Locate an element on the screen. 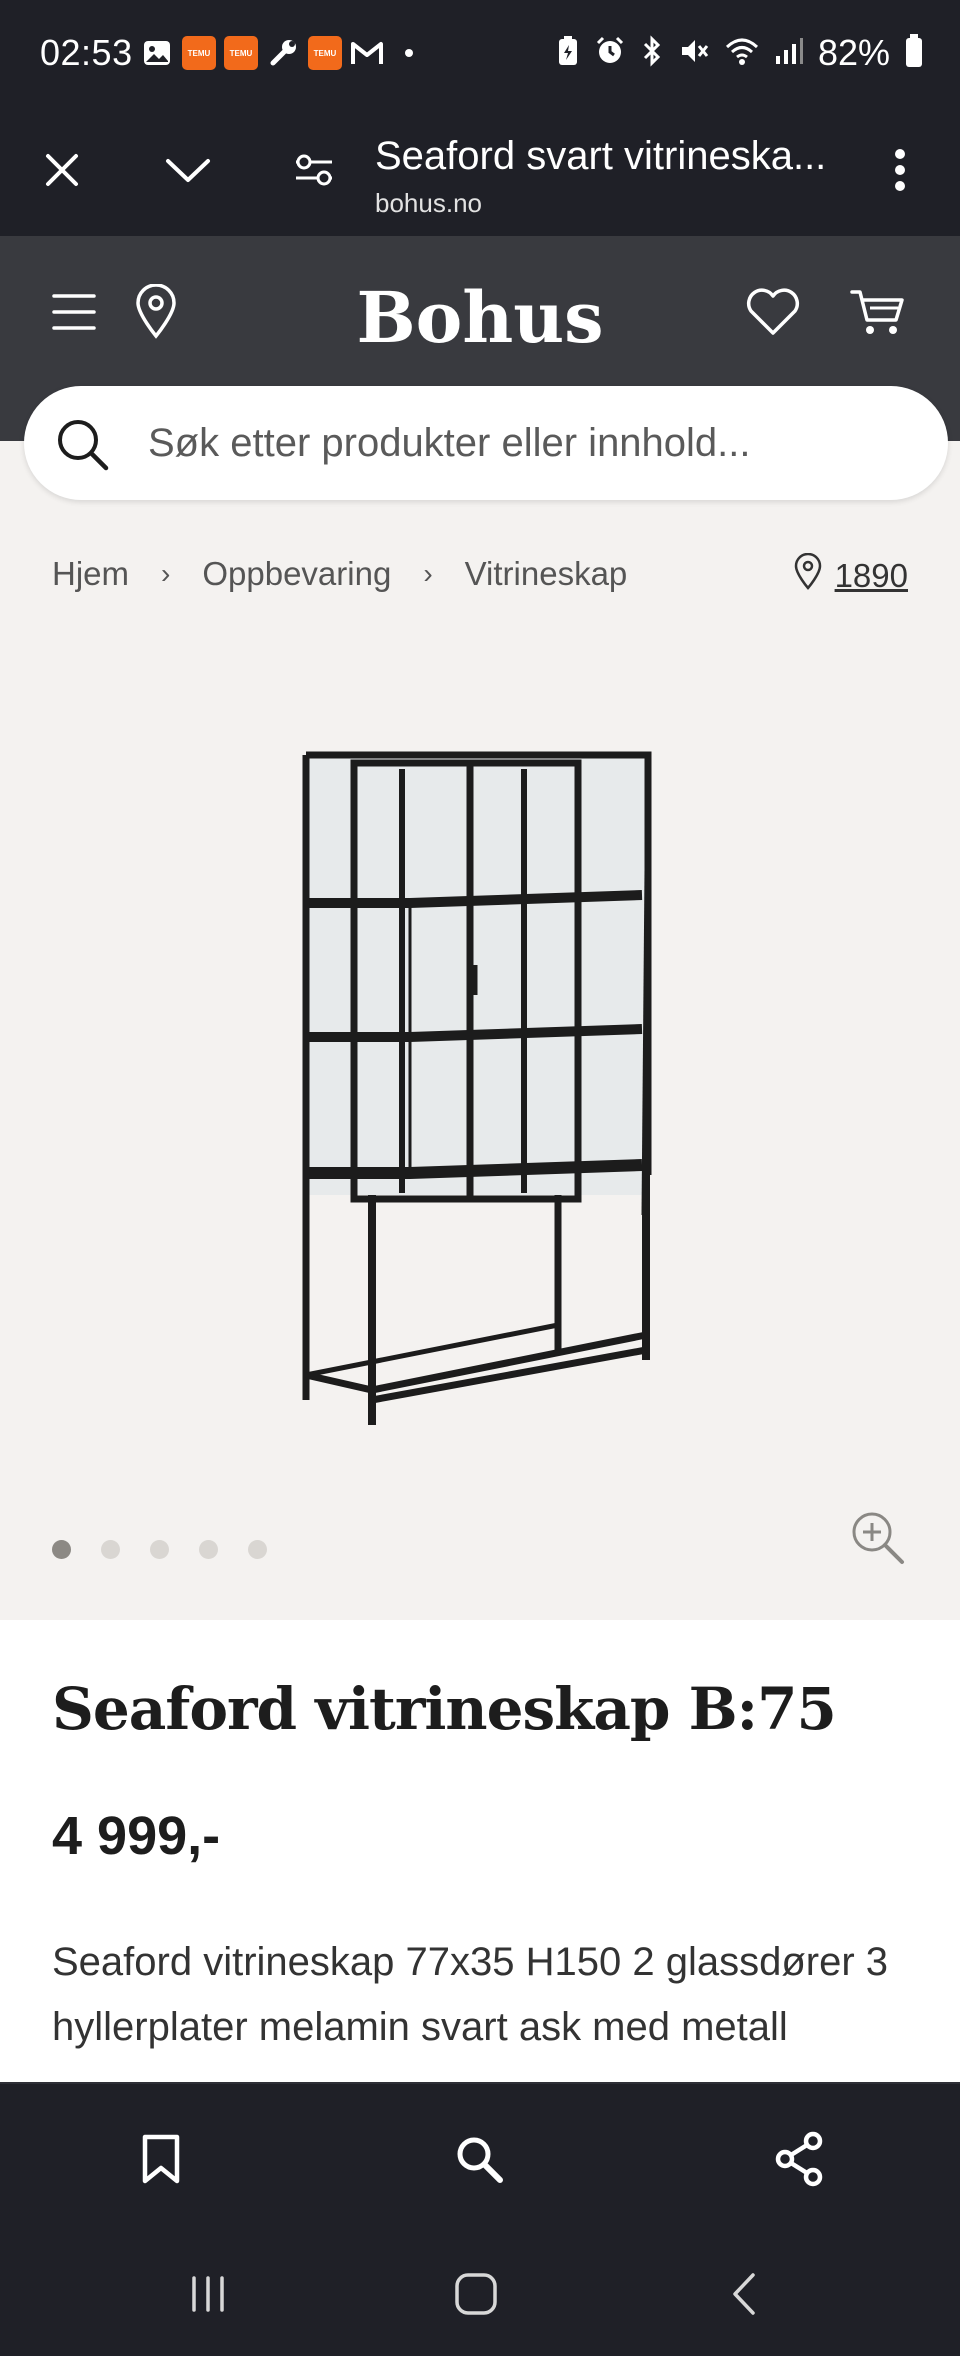 The width and height of the screenshot is (960, 2356). wifi-icon is located at coordinates (742, 53).